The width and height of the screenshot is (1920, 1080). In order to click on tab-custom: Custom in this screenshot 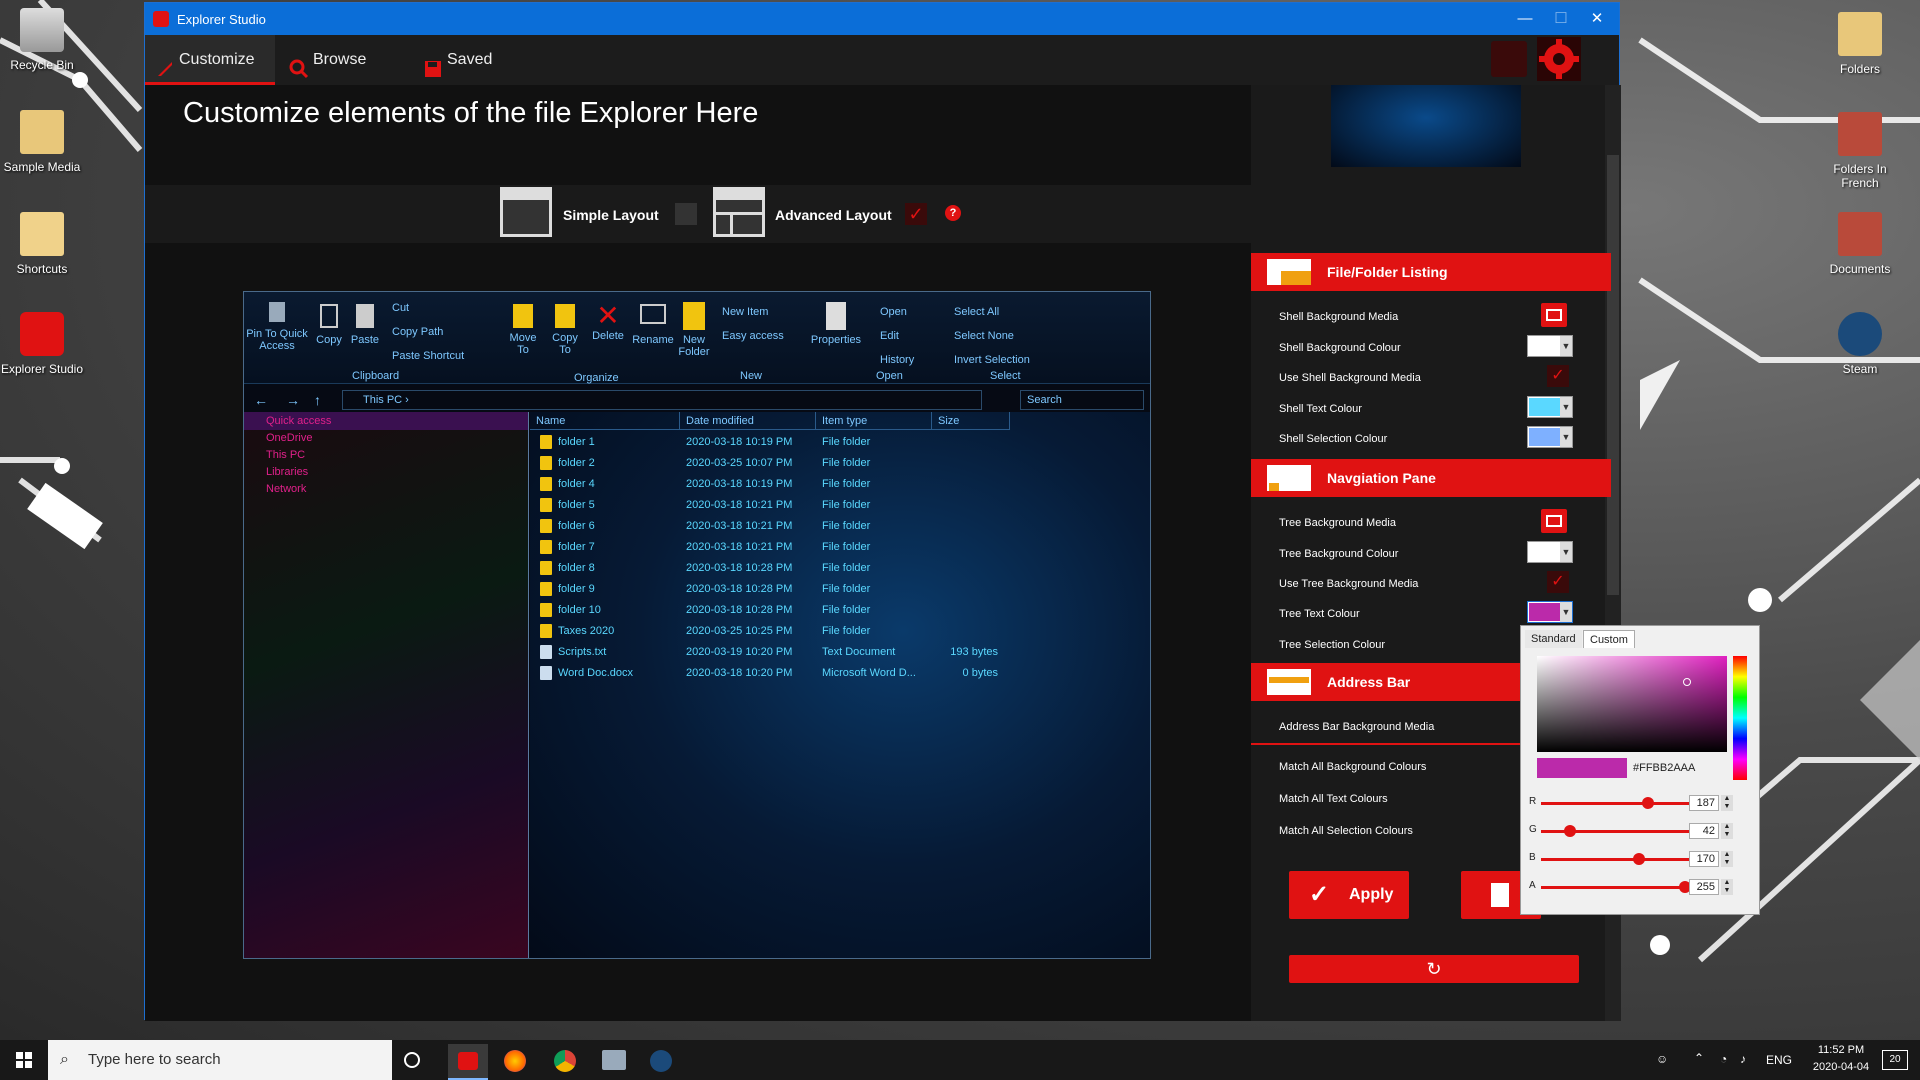, I will do `click(1609, 639)`.